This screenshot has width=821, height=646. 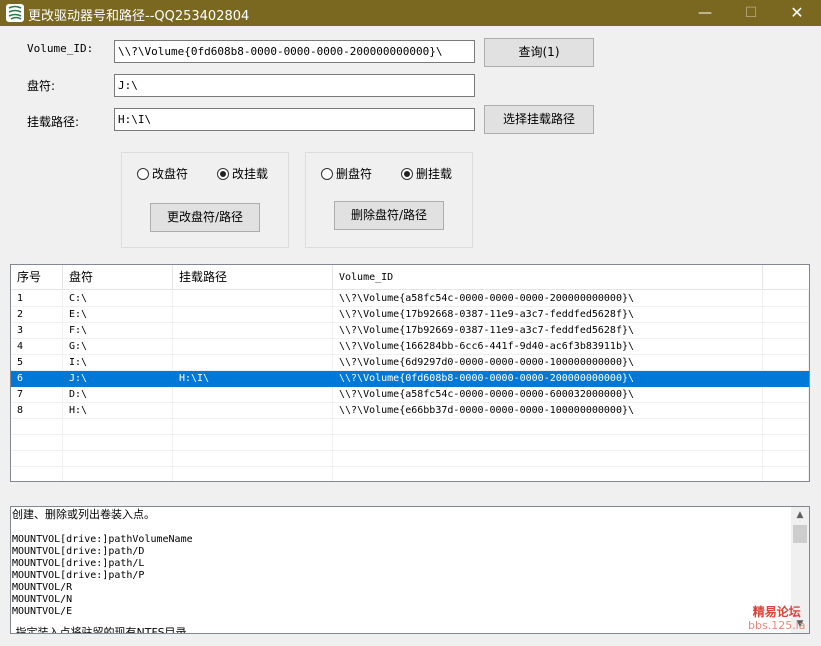 What do you see at coordinates (37, 379) in the screenshot?
I see `cell-index: 6` at bounding box center [37, 379].